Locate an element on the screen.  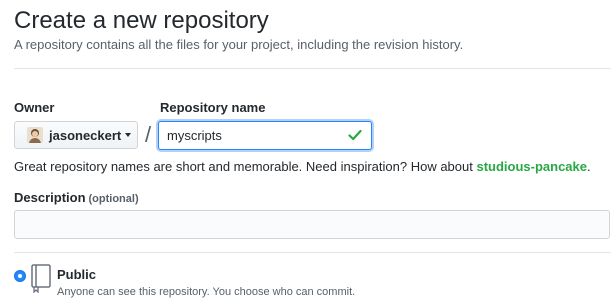
repository-name-input is located at coordinates (265, 135).